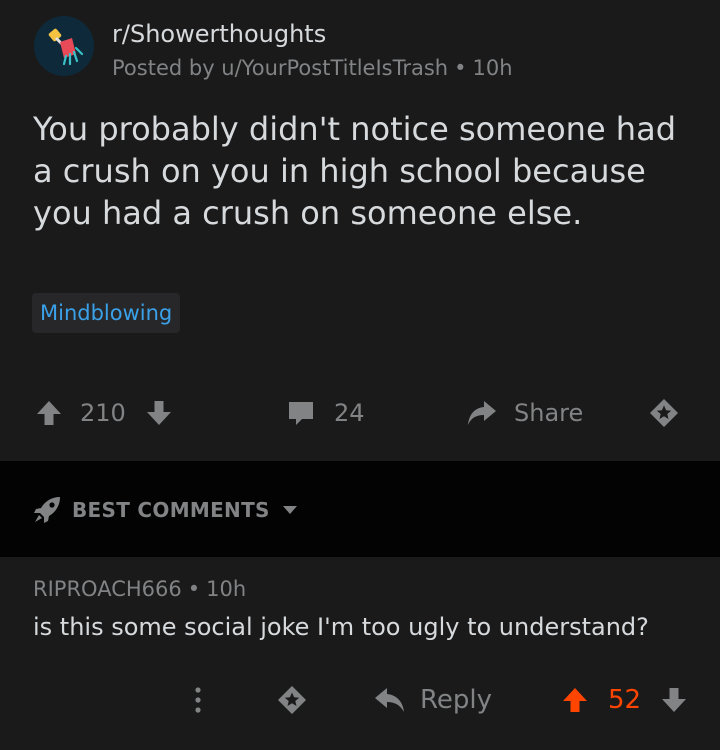 The width and height of the screenshot is (720, 750). Describe the element at coordinates (301, 413) in the screenshot. I see `comment-icon` at that location.